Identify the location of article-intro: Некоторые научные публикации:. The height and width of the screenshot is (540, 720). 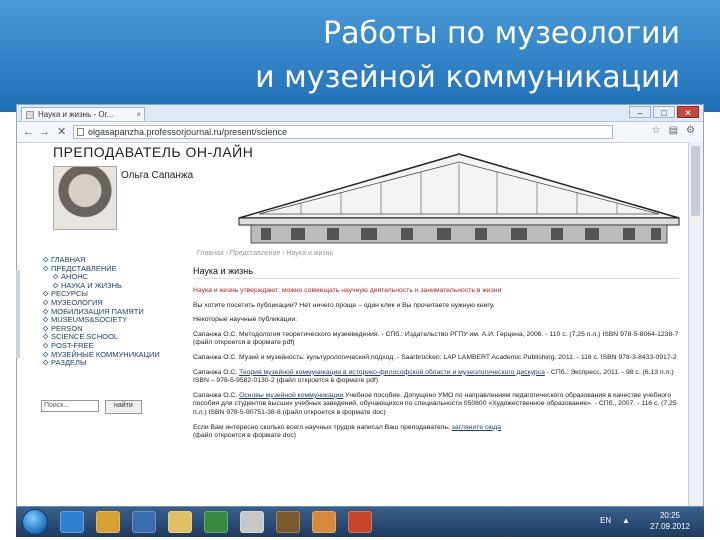
(245, 320).